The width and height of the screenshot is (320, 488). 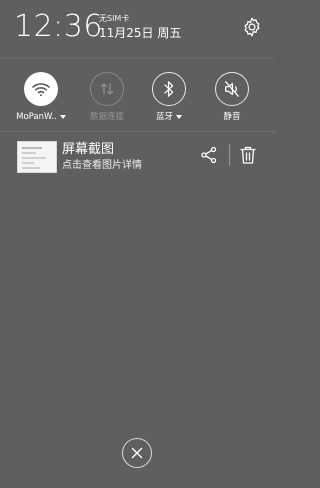 I want to click on wifi-toggle-circle, so click(x=41, y=89).